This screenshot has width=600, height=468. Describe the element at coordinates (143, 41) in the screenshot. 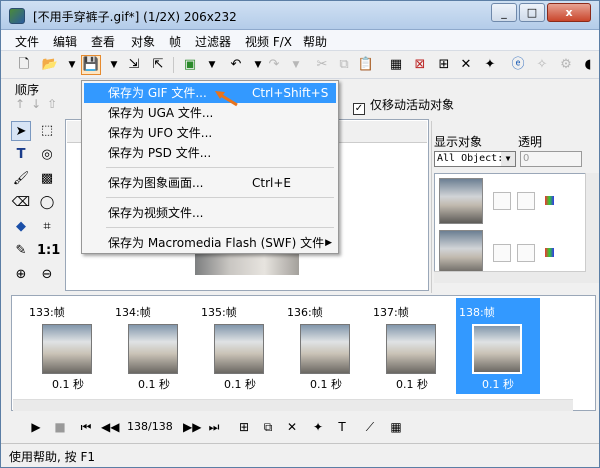

I see `menu-object: 对象` at that location.